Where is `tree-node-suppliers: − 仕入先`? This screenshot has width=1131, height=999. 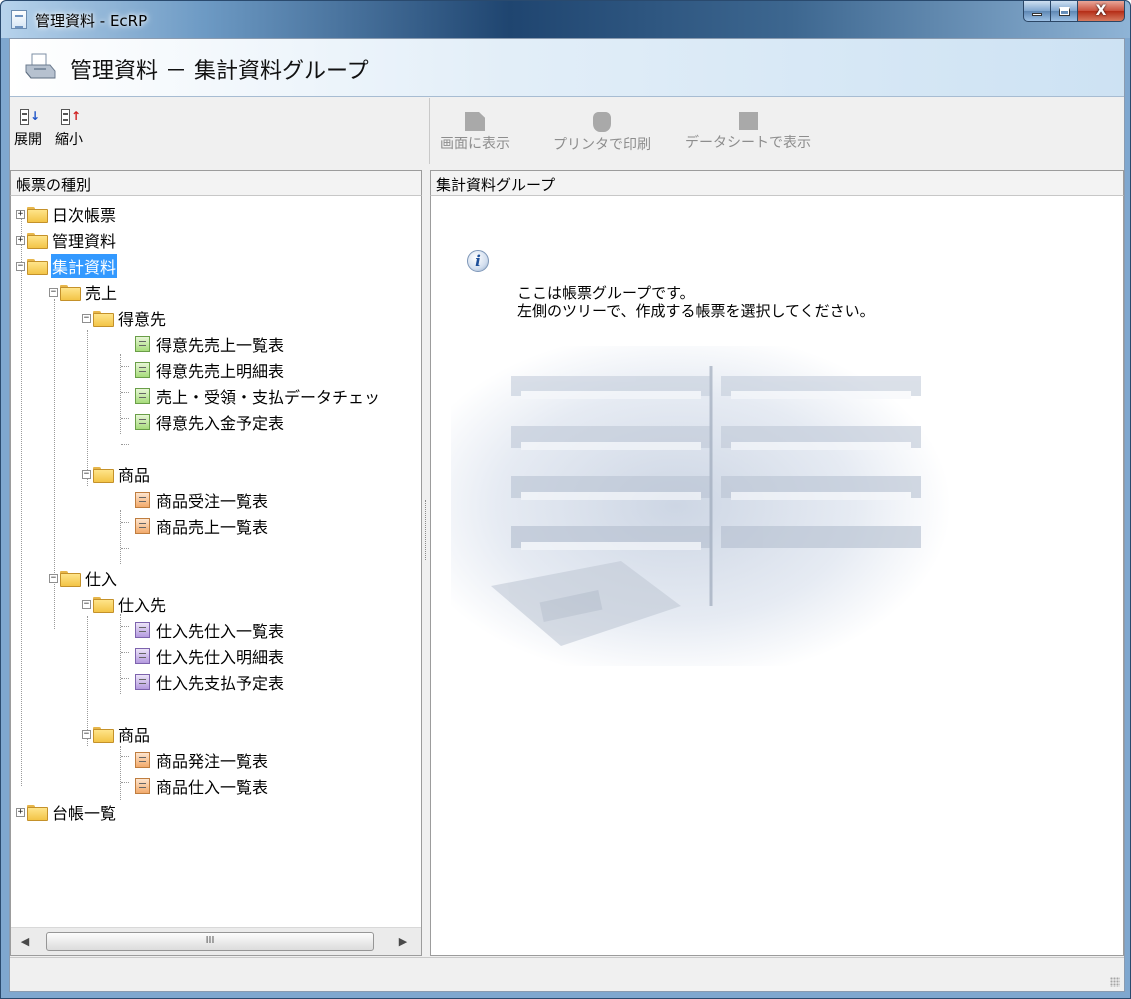
tree-node-suppliers: − 仕入先 is located at coordinates (124, 604).